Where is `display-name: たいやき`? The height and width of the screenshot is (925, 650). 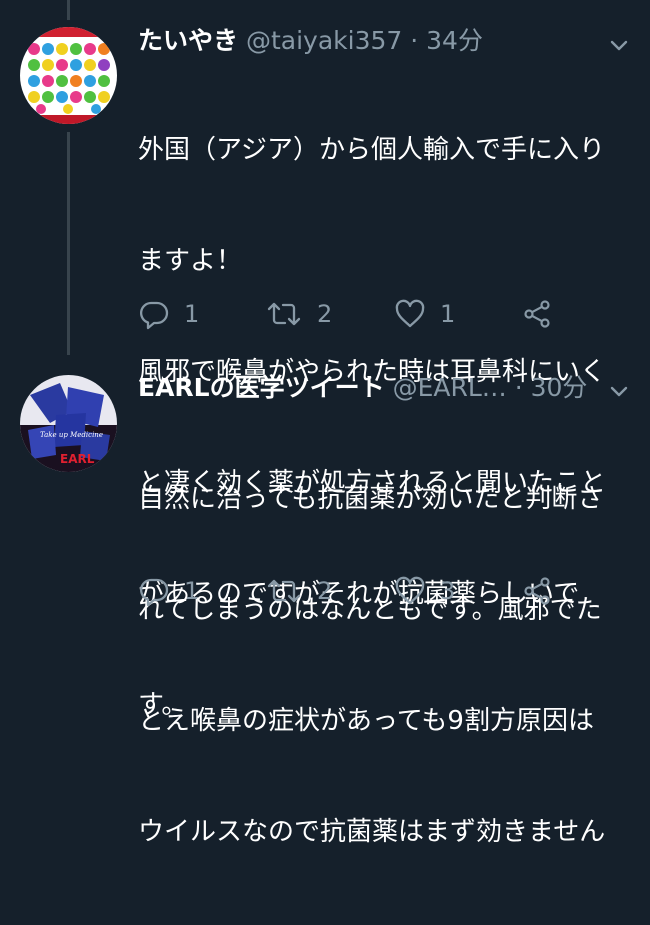
display-name: たいやき is located at coordinates (188, 40).